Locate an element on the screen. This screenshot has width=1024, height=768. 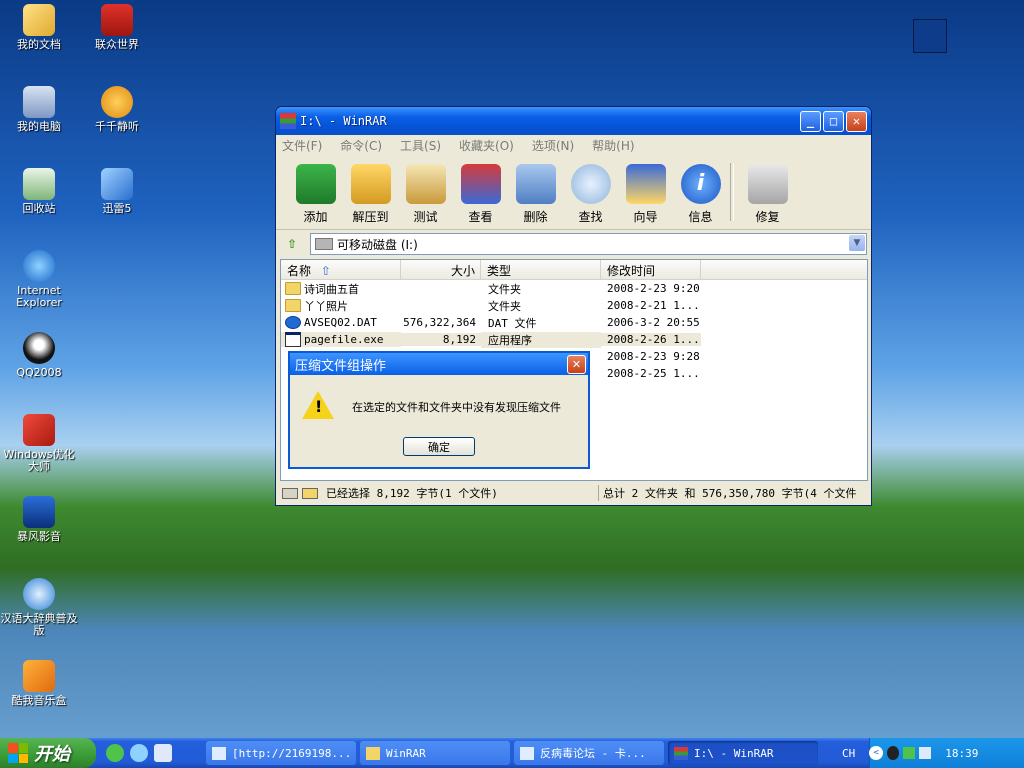
minimize-button: _ is located at coordinates (810, 121).